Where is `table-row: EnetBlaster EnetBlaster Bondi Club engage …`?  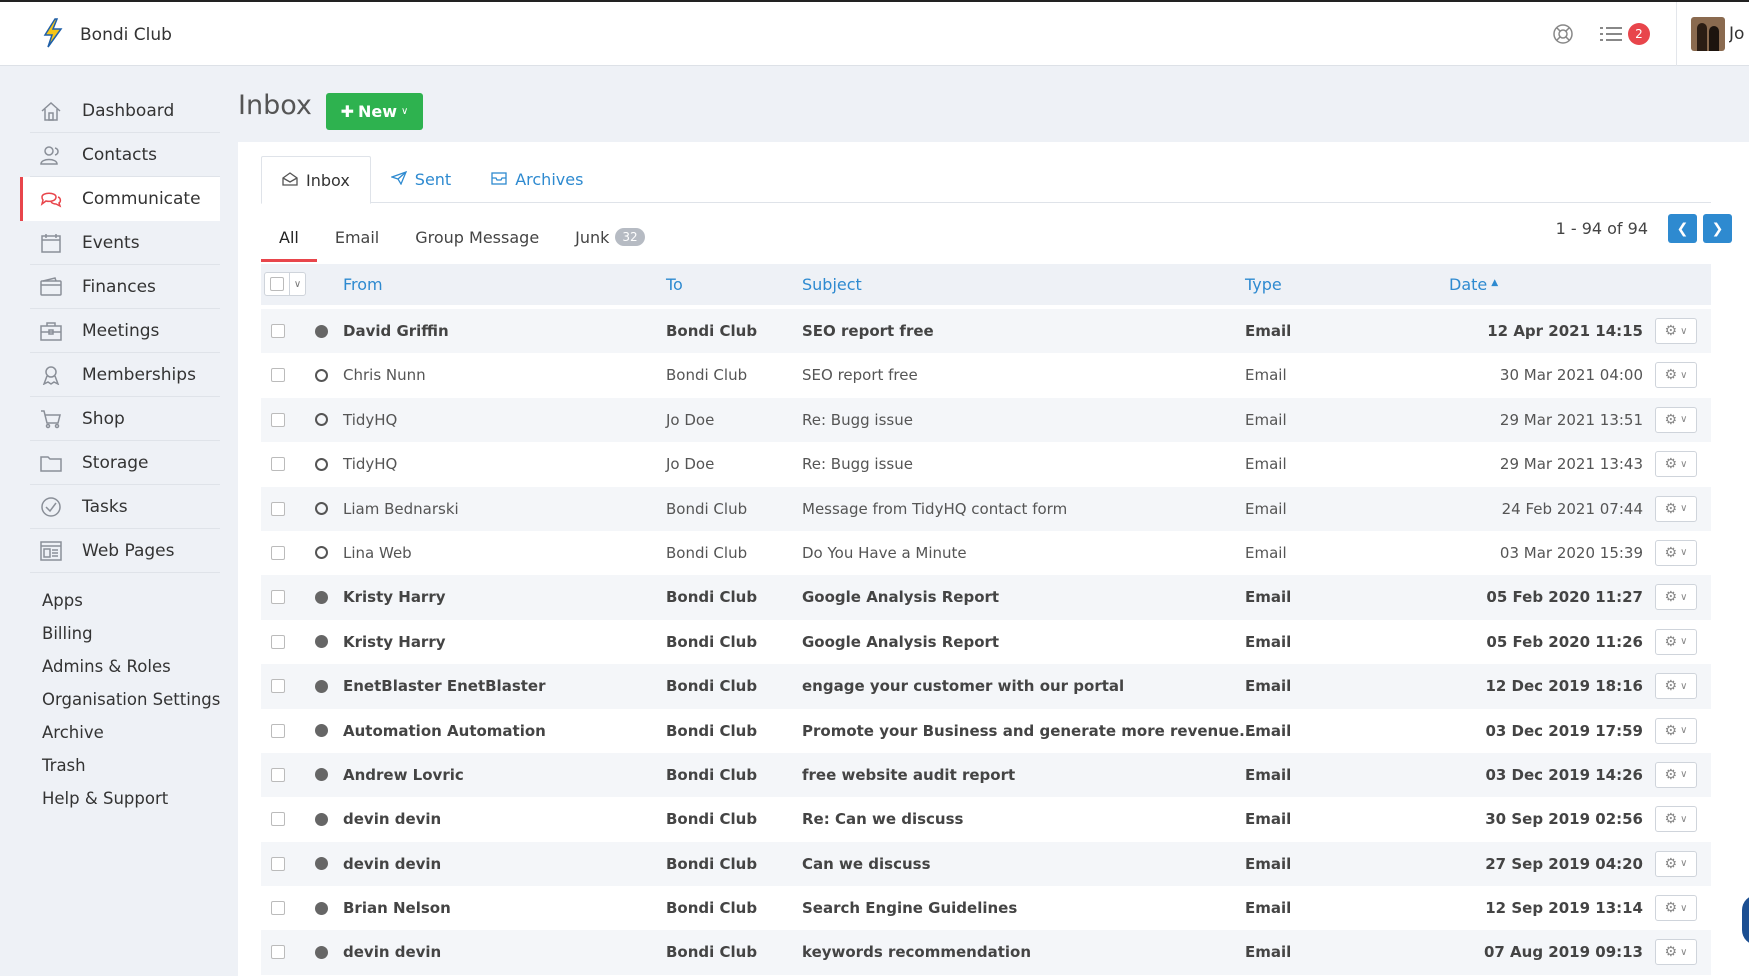 table-row: EnetBlaster EnetBlaster Bondi Club engage … is located at coordinates (986, 686).